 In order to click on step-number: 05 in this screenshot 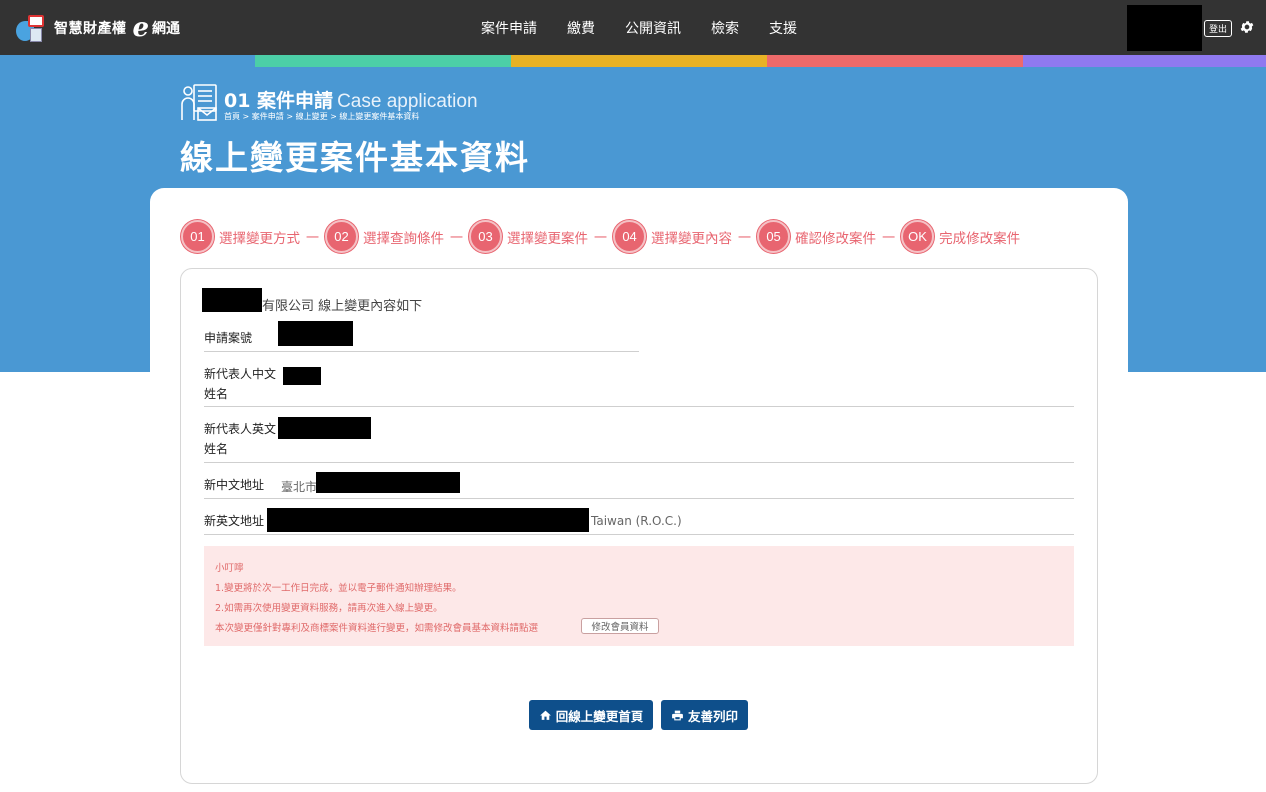, I will do `click(773, 236)`.